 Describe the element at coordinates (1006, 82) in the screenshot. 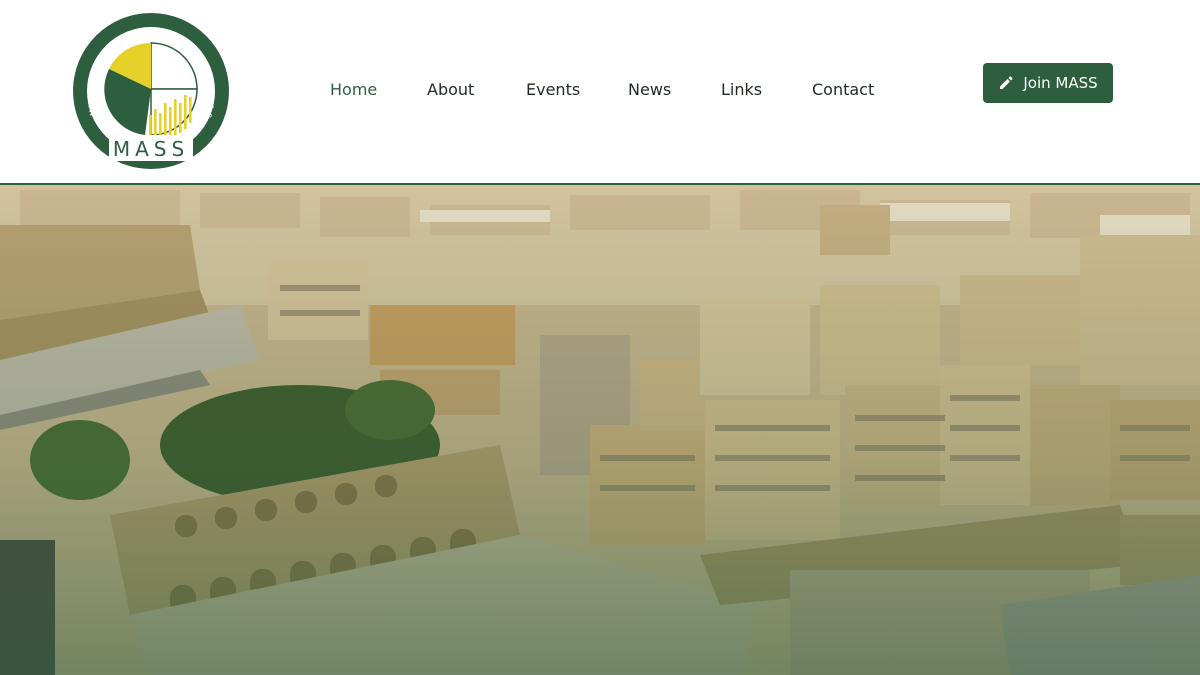

I see `pencil-icon` at that location.